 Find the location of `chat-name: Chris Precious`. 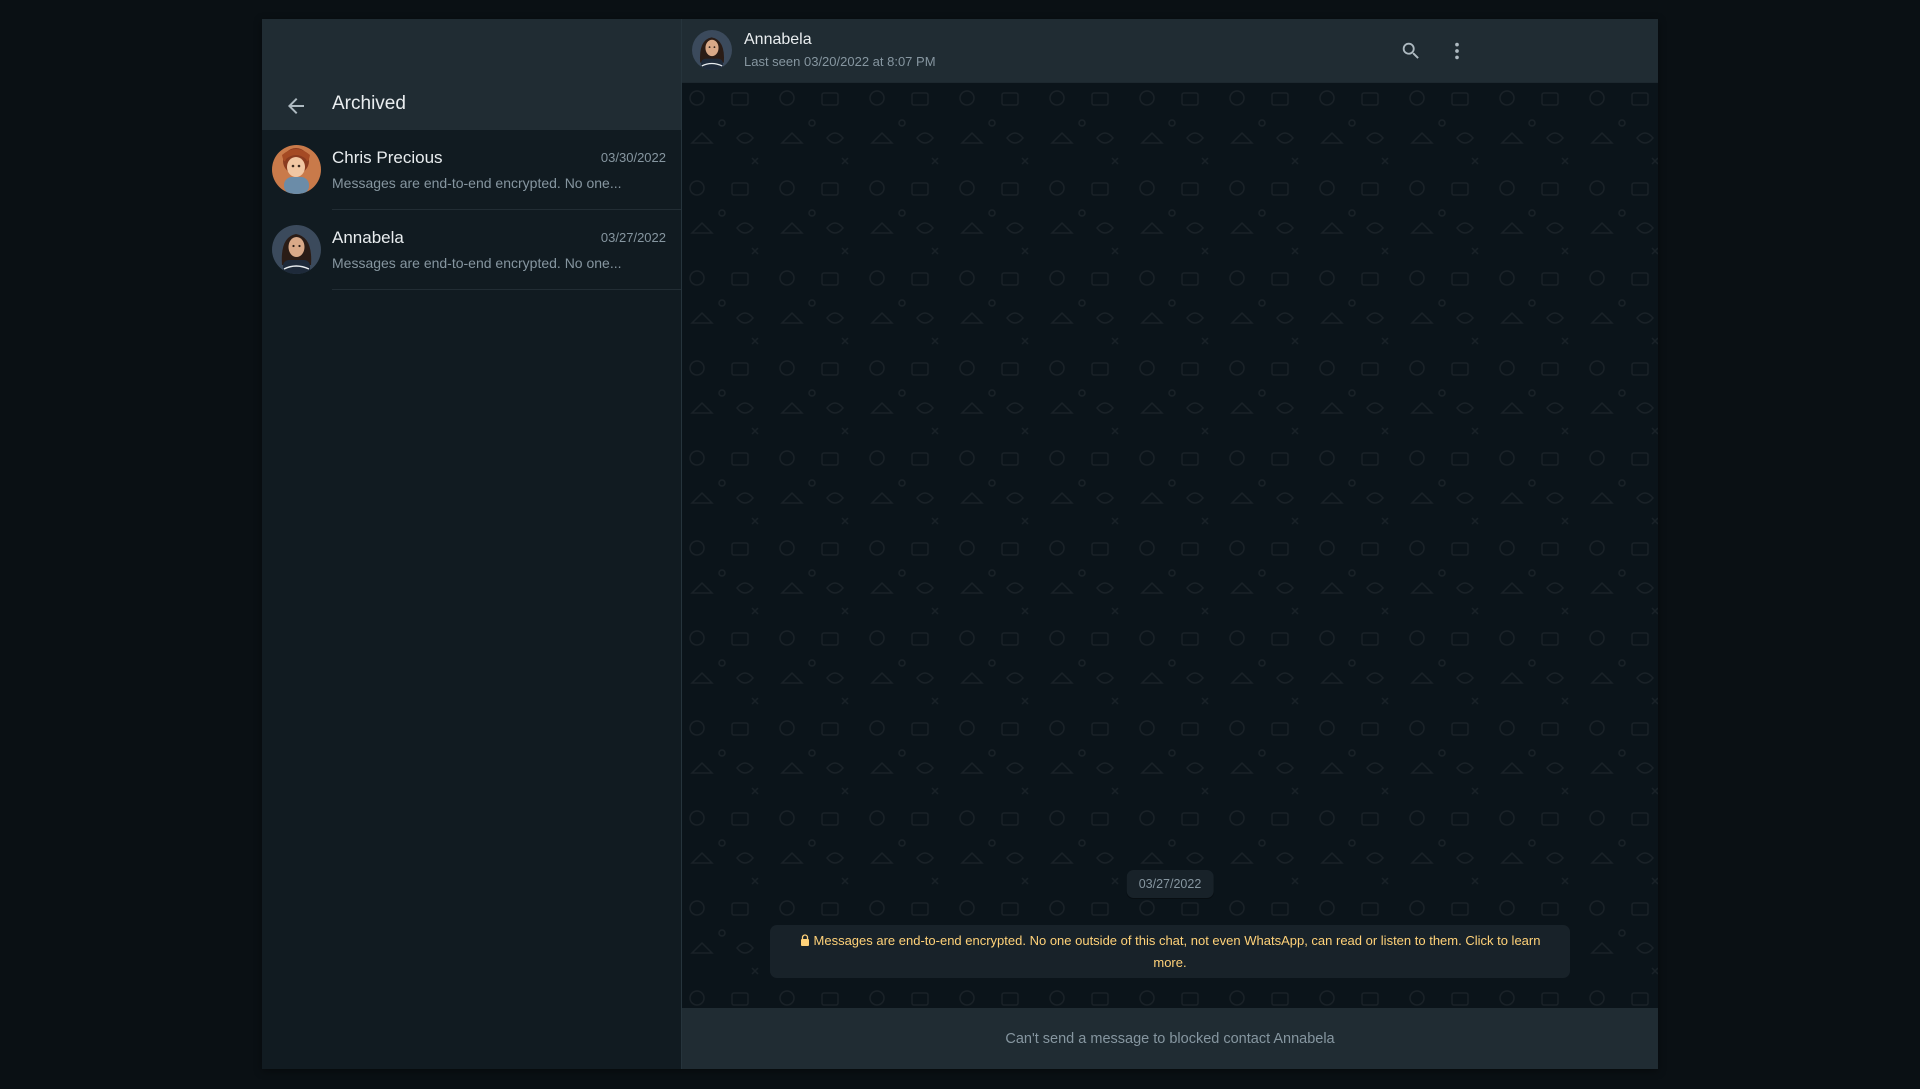

chat-name: Chris Precious is located at coordinates (387, 157).